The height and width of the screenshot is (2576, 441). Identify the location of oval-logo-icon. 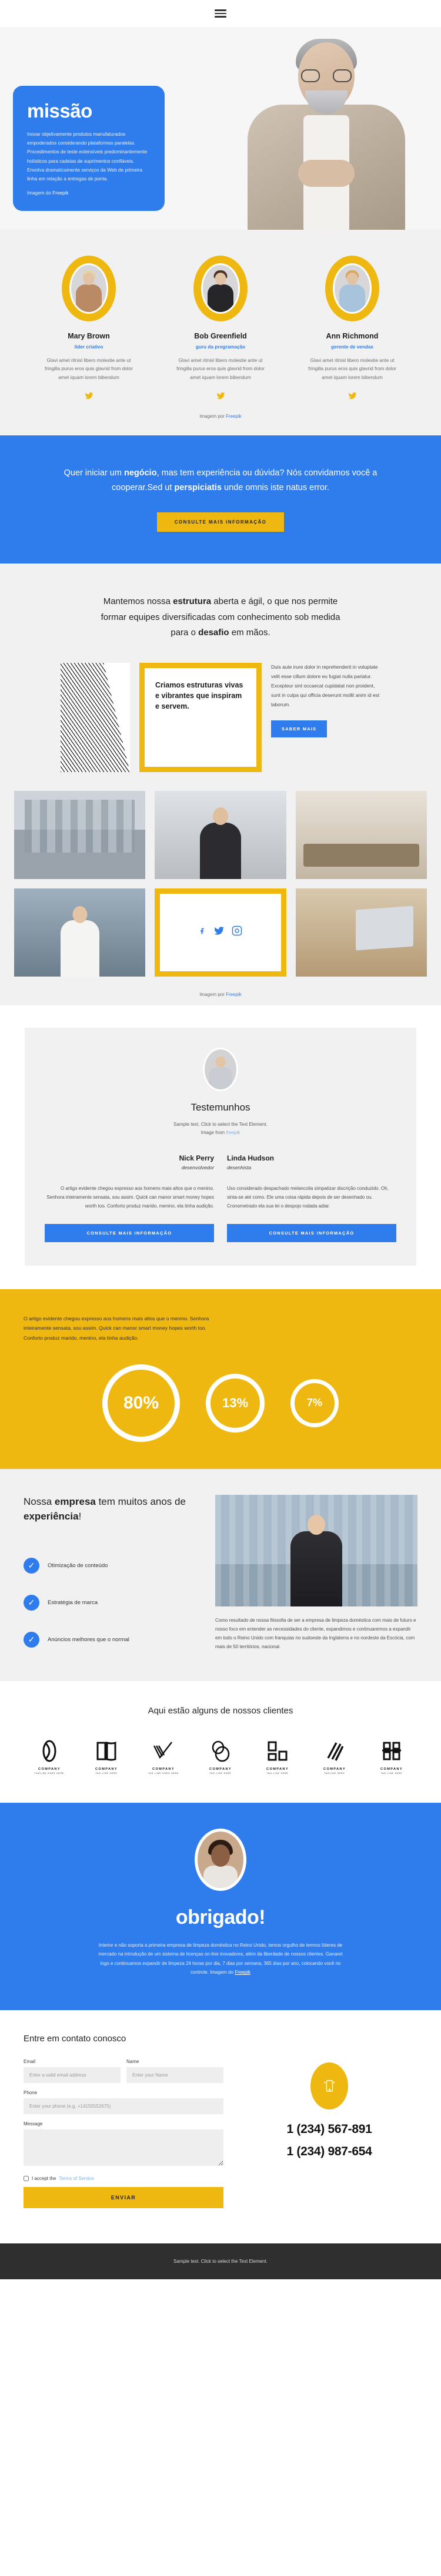
(49, 1751).